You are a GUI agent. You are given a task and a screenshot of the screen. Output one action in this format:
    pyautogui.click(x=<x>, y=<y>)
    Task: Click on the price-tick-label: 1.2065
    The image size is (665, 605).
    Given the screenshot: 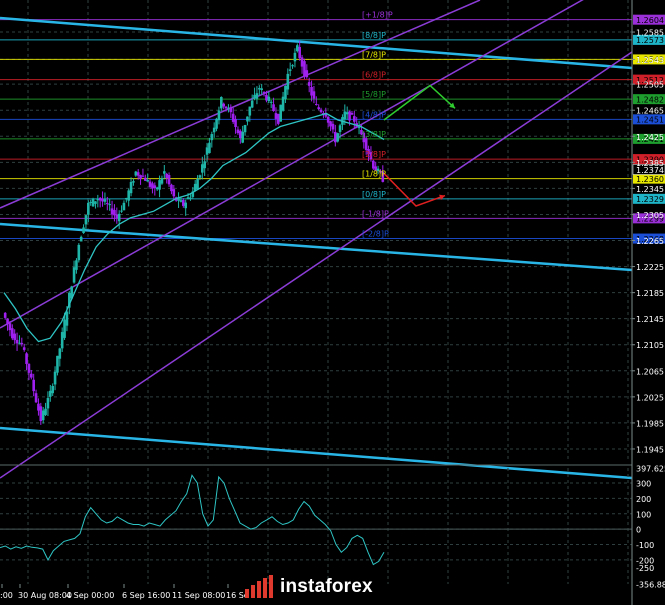 What is the action you would take?
    pyautogui.click(x=650, y=371)
    